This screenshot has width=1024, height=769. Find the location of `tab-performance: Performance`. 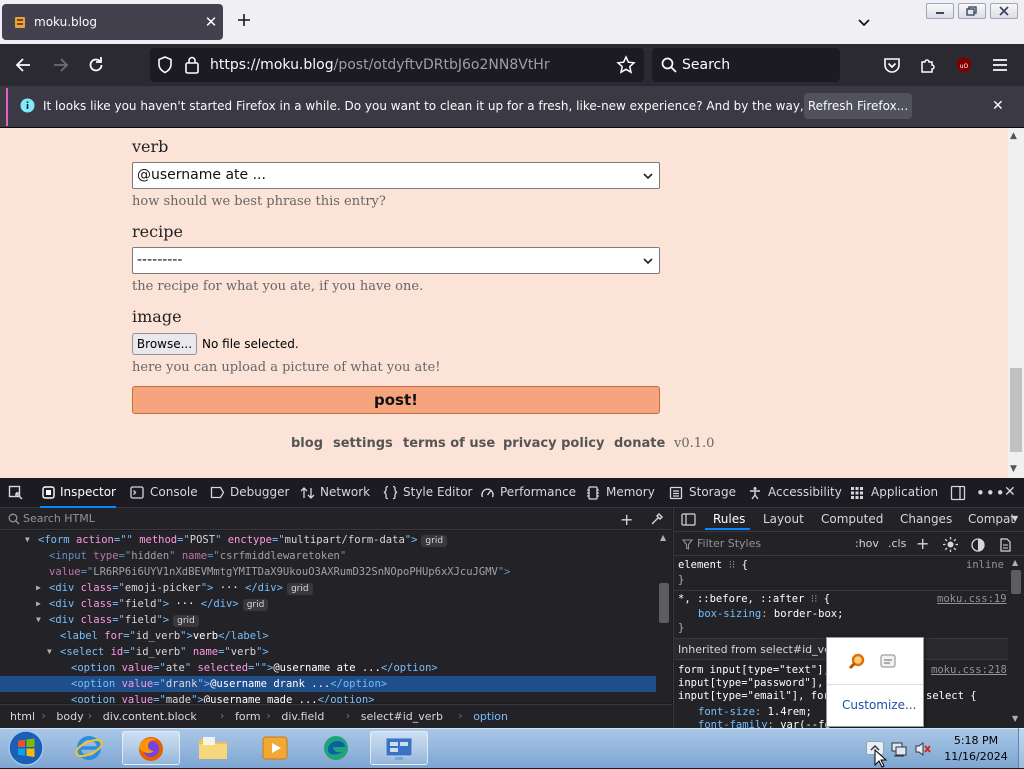

tab-performance: Performance is located at coordinates (527, 493).